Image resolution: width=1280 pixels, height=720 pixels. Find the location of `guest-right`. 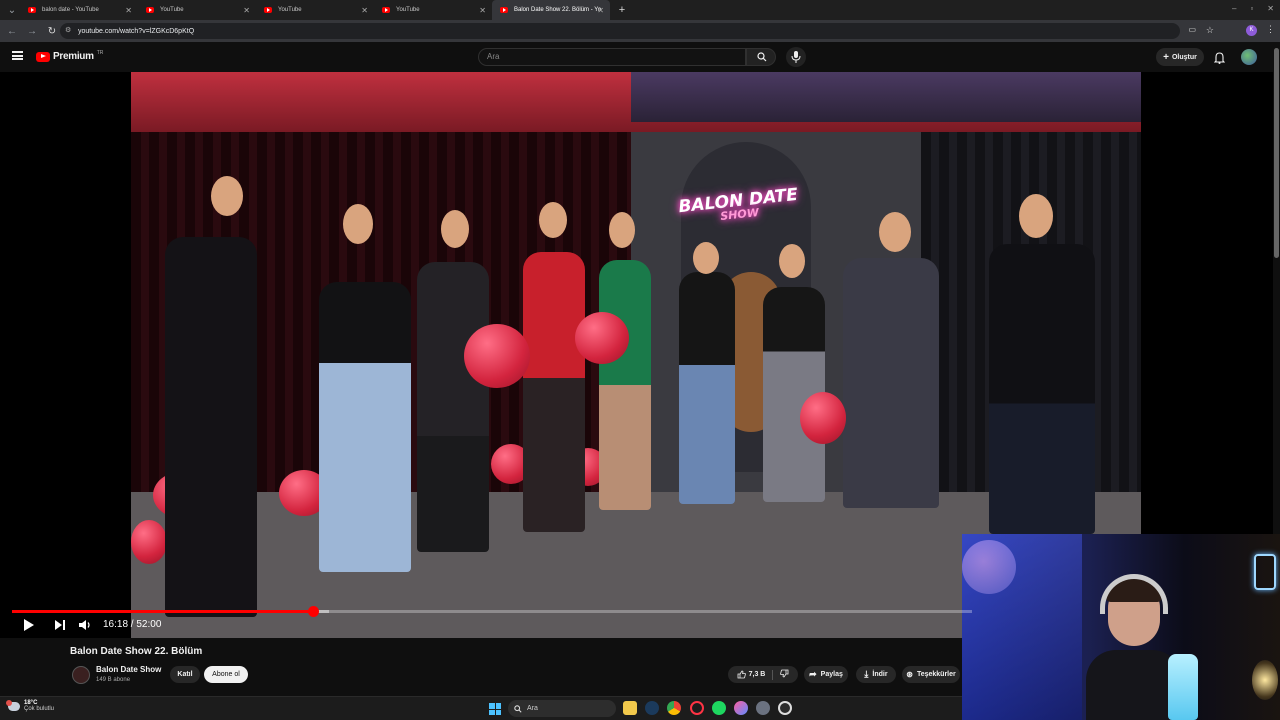

guest-right is located at coordinates (1042, 389).